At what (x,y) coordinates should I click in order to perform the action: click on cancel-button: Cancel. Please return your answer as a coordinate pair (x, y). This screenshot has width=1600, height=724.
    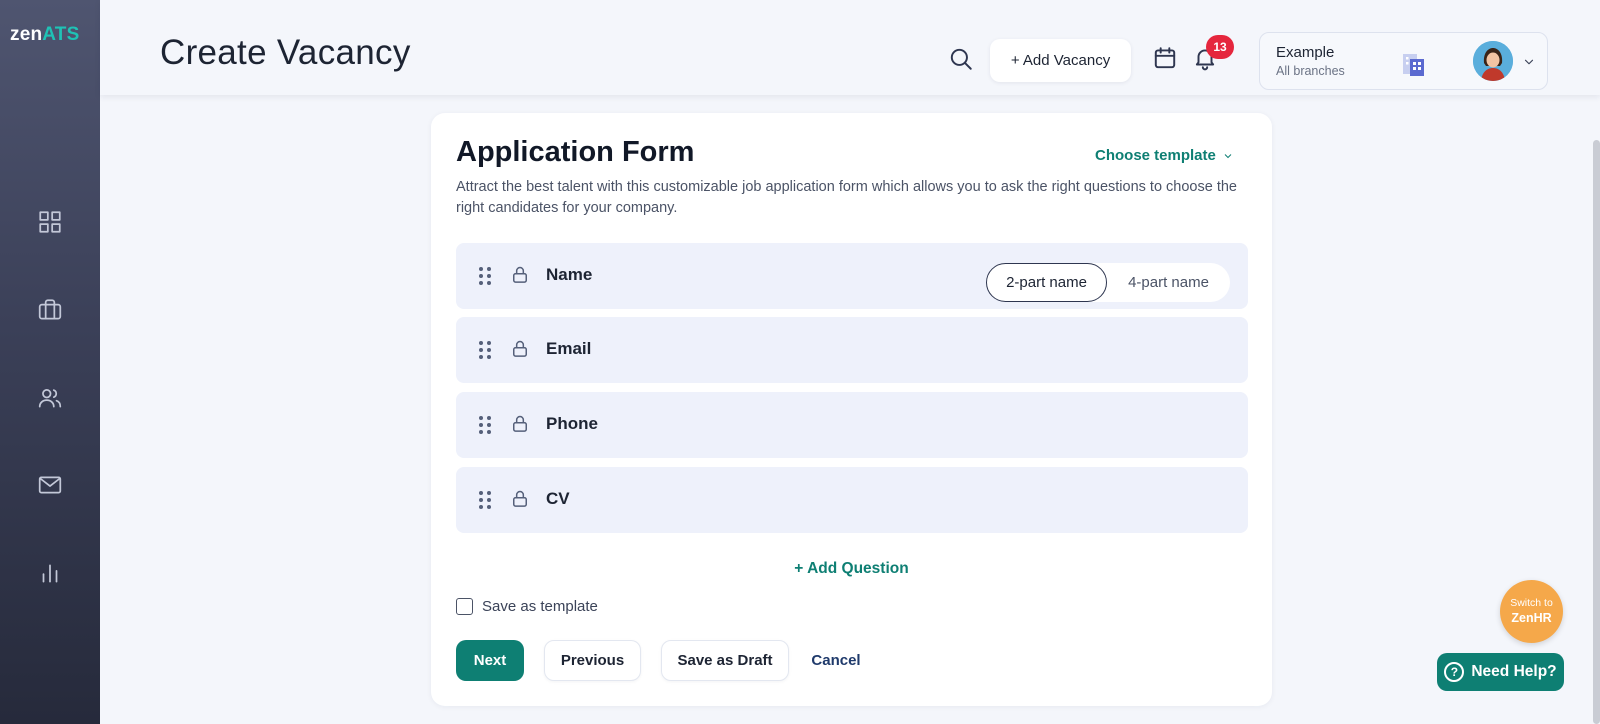
    Looking at the image, I should click on (836, 660).